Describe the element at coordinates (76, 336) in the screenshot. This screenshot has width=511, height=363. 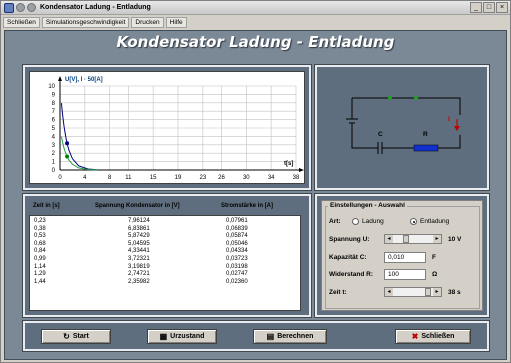
I see `start-button: ↻ Start` at that location.